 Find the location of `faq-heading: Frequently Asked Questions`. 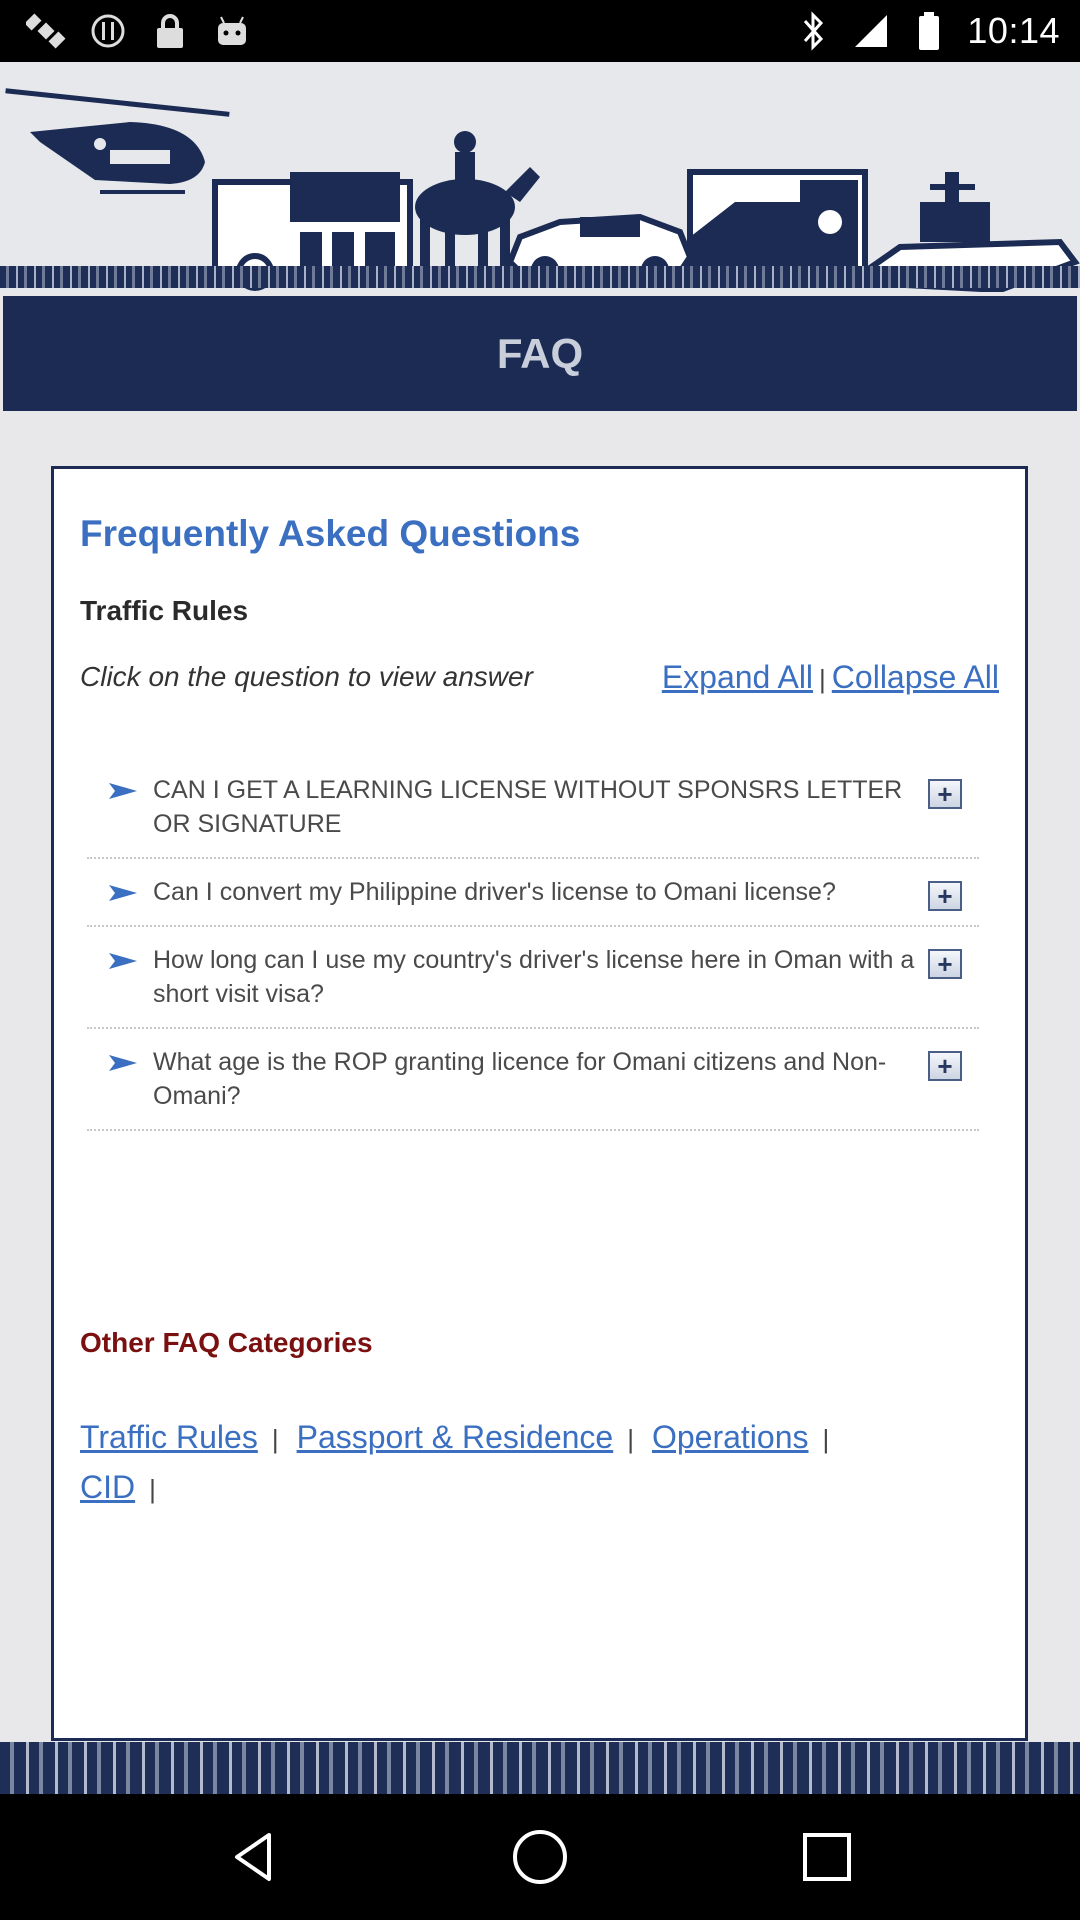

faq-heading: Frequently Asked Questions is located at coordinates (330, 533).